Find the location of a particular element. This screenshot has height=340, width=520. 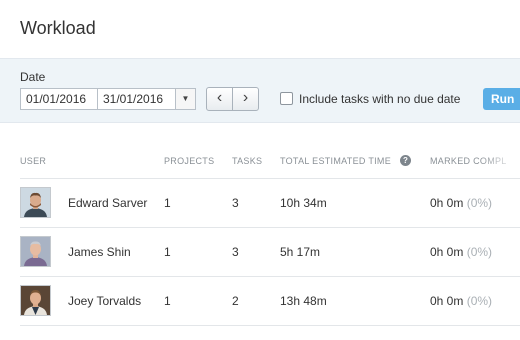

date-label: Date is located at coordinates (33, 77).